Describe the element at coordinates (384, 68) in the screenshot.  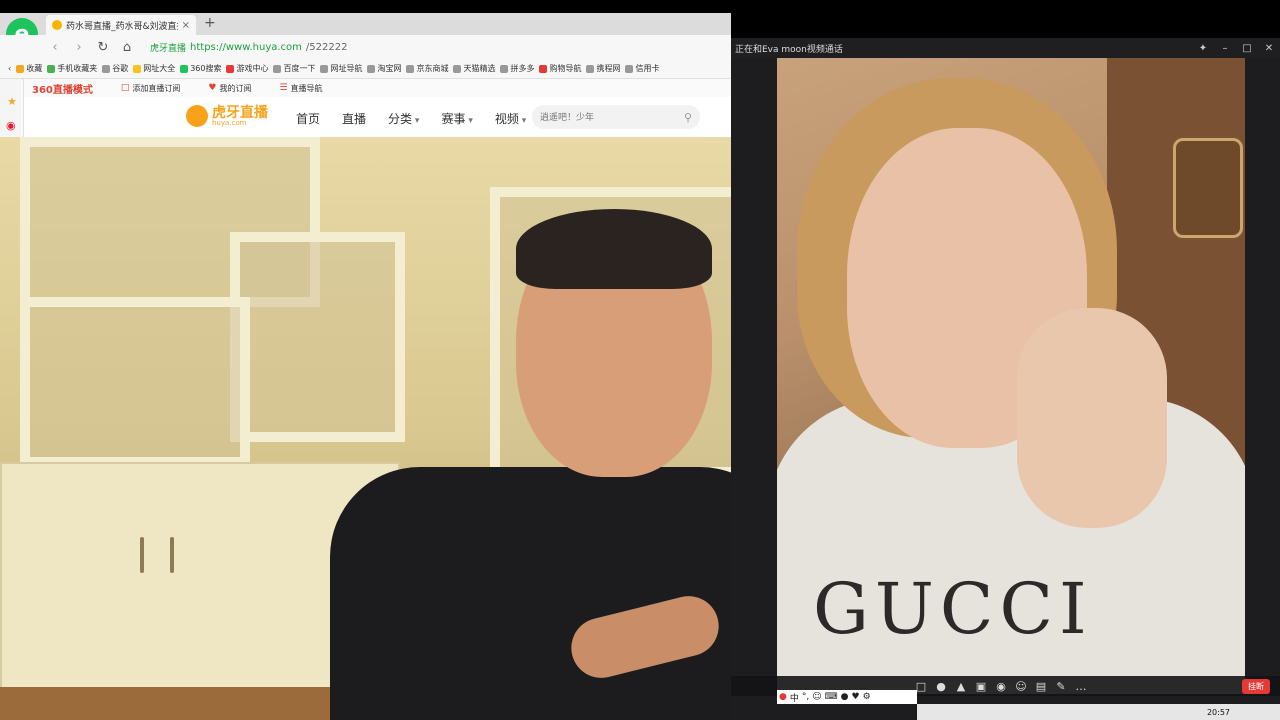
I see `bookmark-item: 淘宝网` at that location.